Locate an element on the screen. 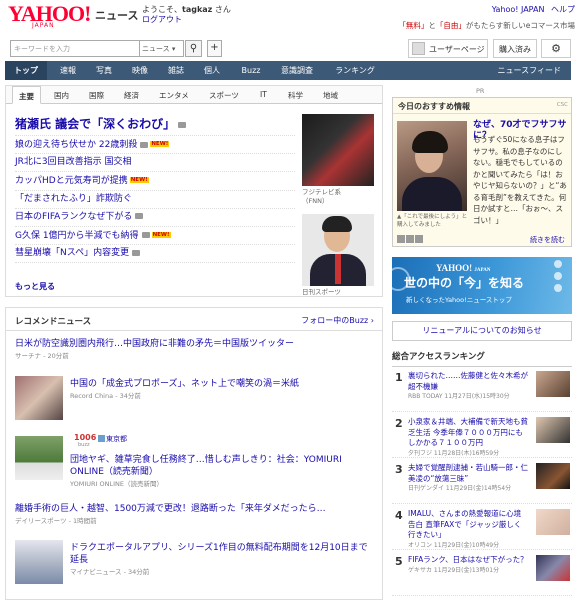  promo-text: 「無料」と「自由」がもたらす新しいeコマース市場 is located at coordinates (486, 25).